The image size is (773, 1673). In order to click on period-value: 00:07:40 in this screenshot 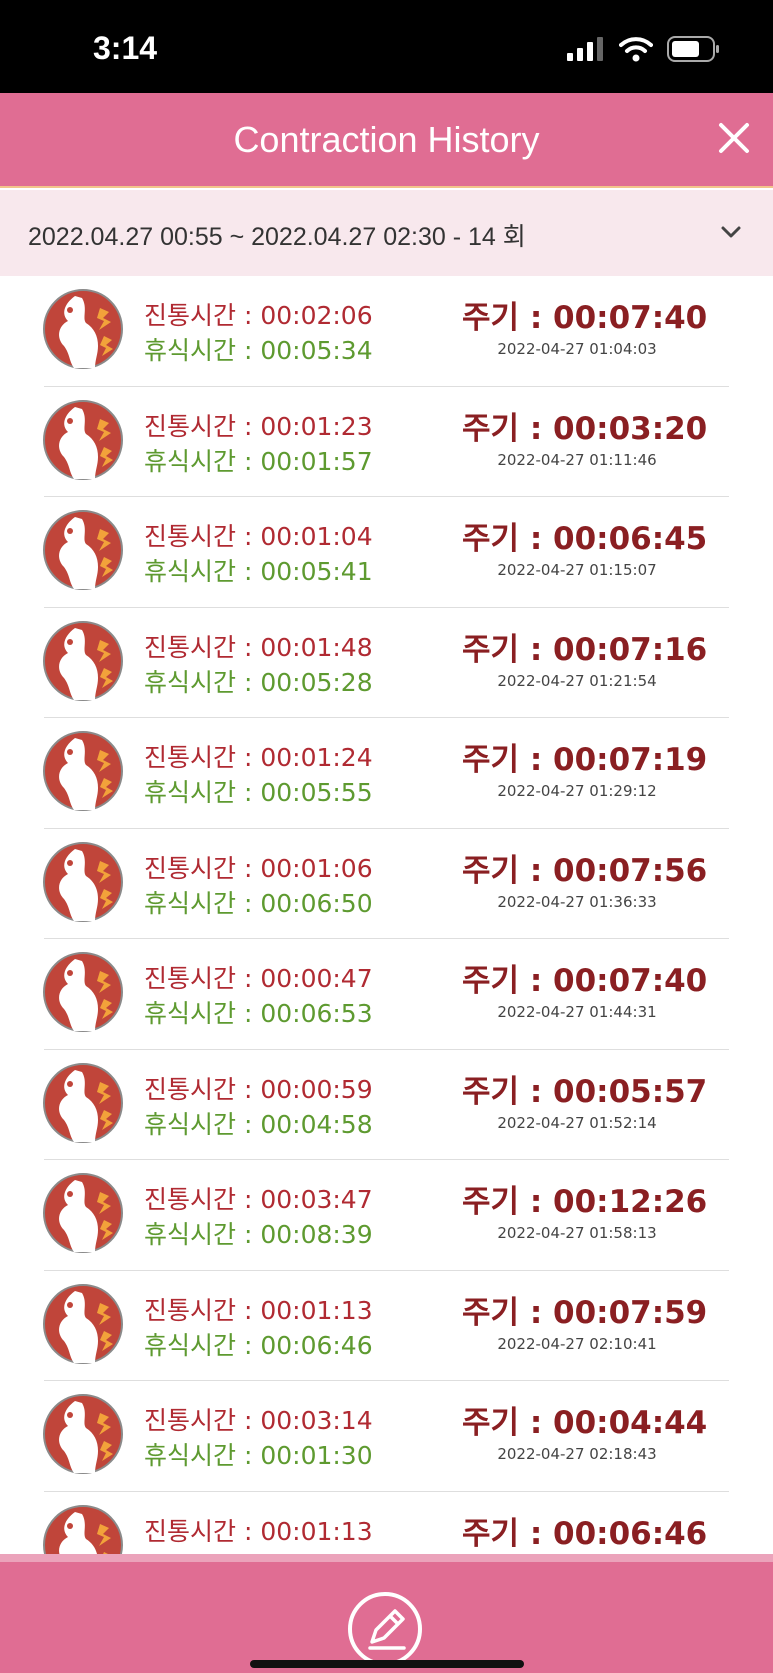, I will do `click(630, 318)`.